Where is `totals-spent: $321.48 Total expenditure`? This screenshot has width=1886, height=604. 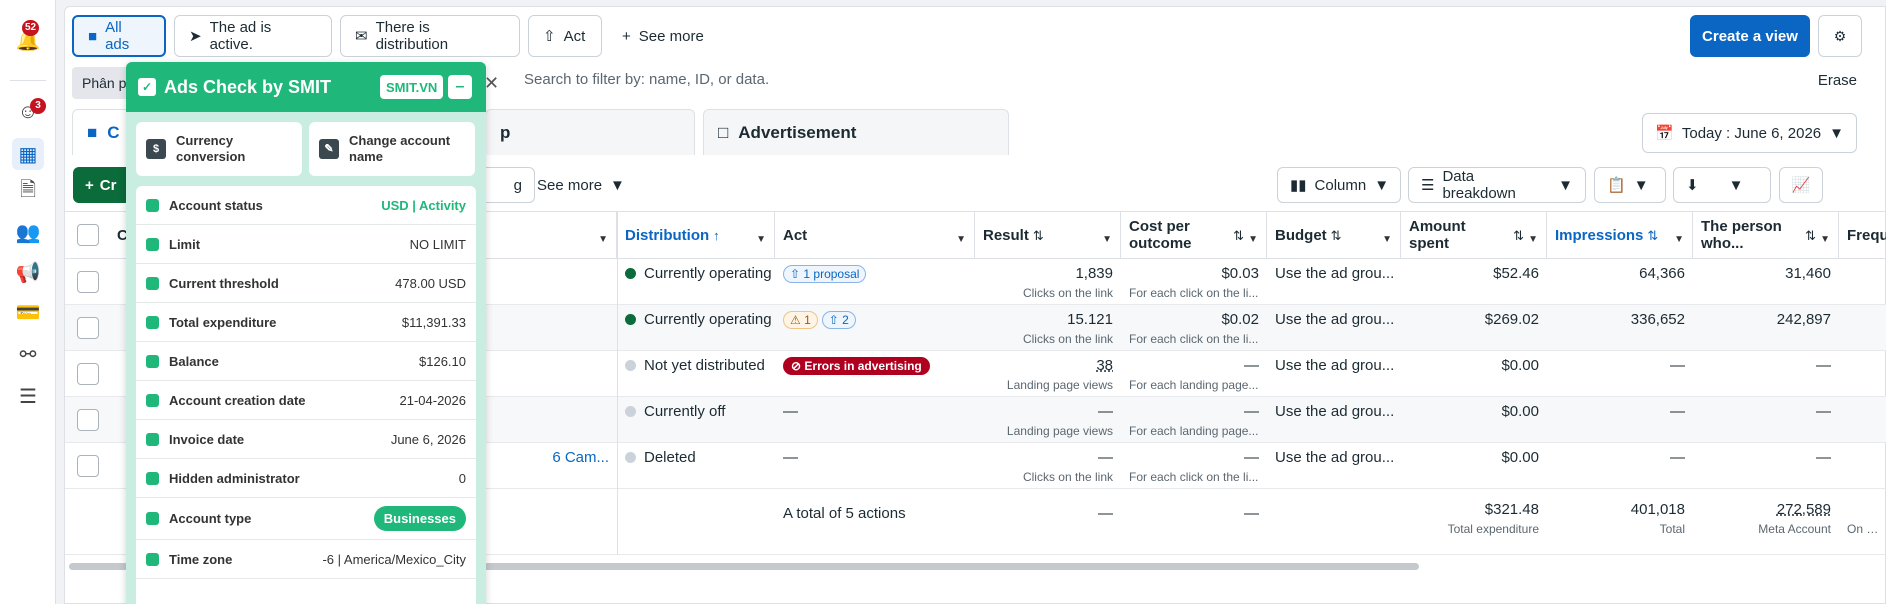 totals-spent: $321.48 Total expenditure is located at coordinates (1474, 523).